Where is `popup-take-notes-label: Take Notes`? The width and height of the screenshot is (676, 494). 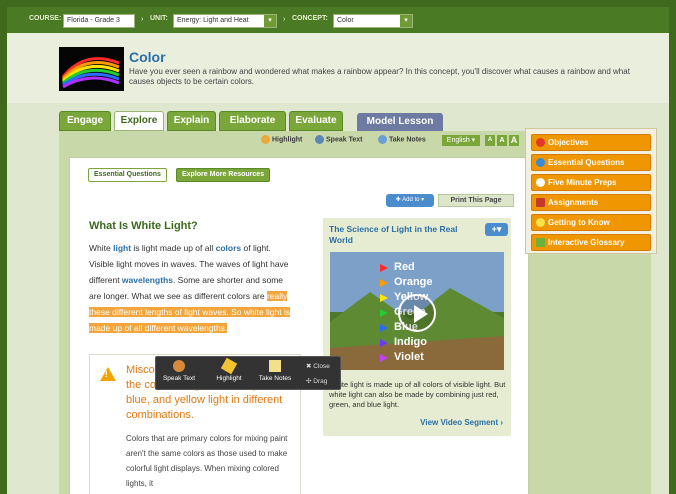 popup-take-notes-label: Take Notes is located at coordinates (275, 378).